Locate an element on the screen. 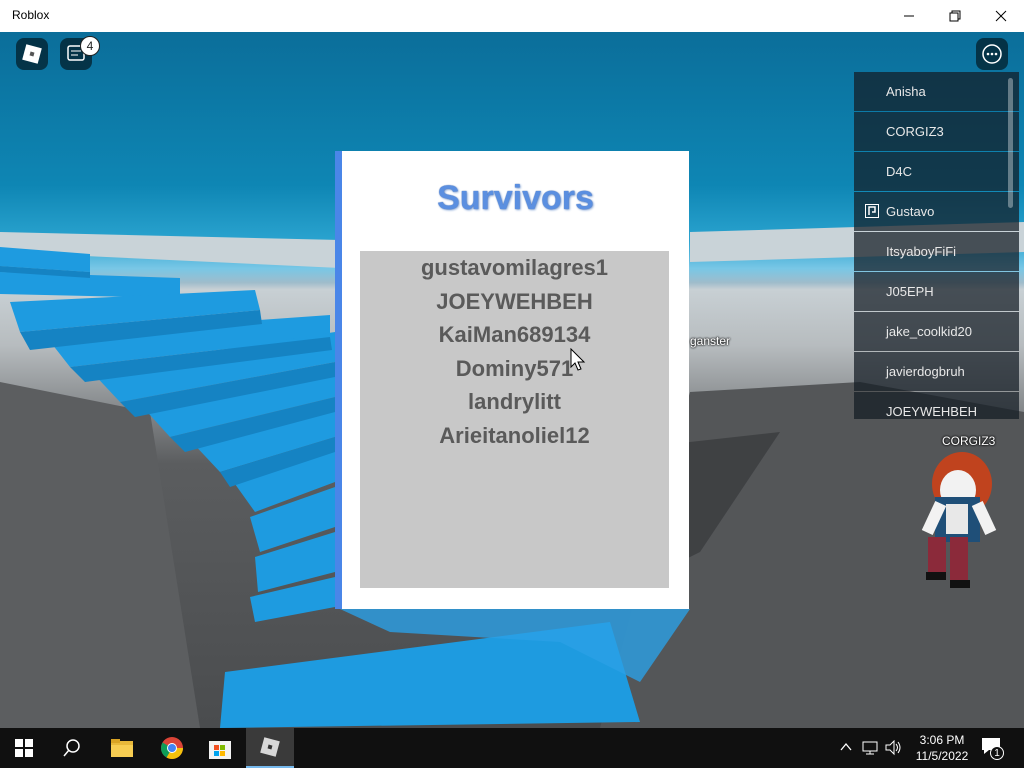 The image size is (1024, 768). nametag-ganster: ganster is located at coordinates (710, 341).